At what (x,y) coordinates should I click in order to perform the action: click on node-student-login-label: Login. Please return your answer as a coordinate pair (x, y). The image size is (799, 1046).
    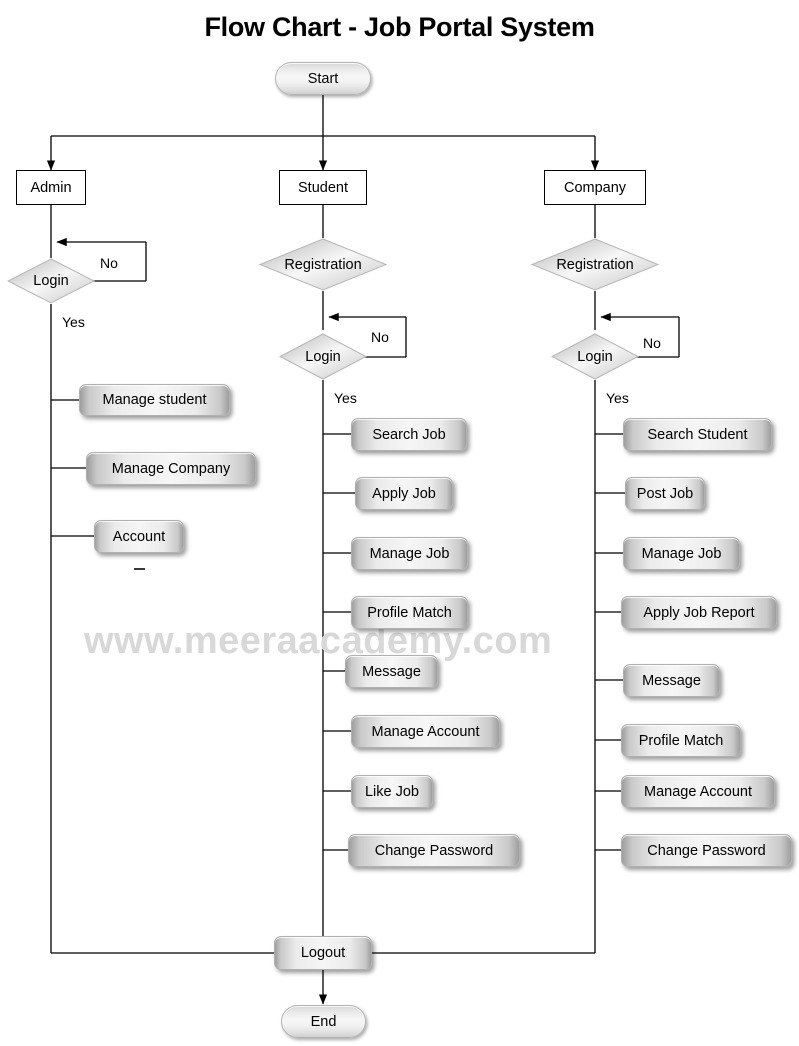
    Looking at the image, I should click on (323, 356).